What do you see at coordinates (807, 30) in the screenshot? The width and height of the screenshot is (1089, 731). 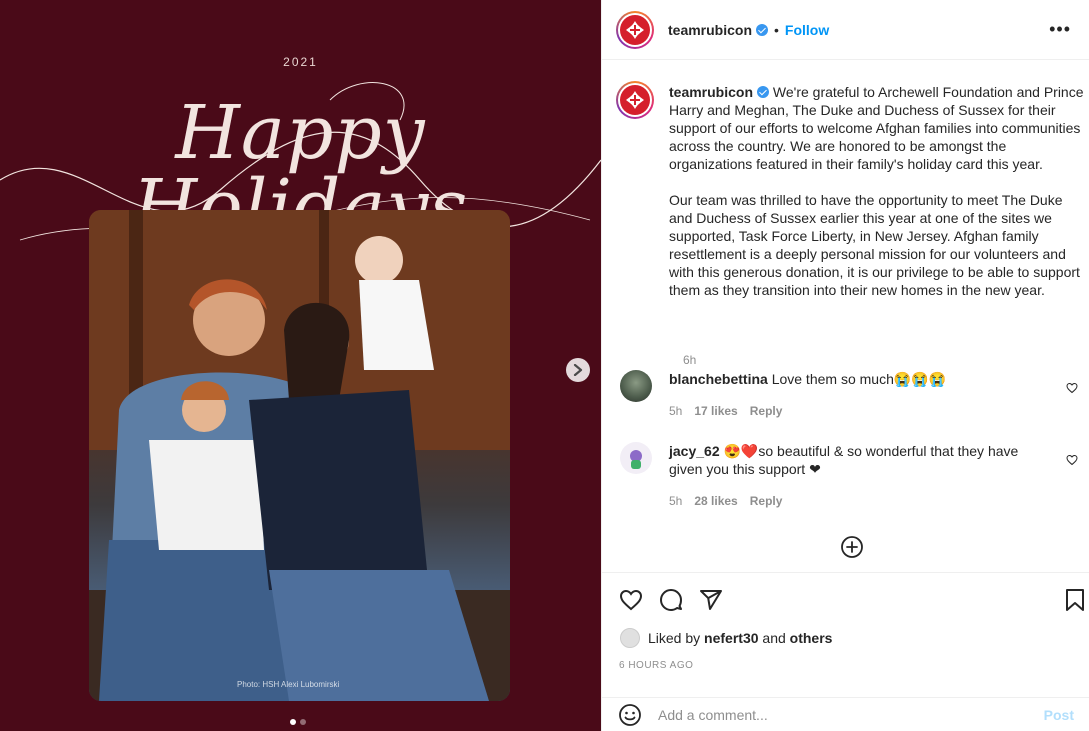 I see `follow-button: Follow` at bounding box center [807, 30].